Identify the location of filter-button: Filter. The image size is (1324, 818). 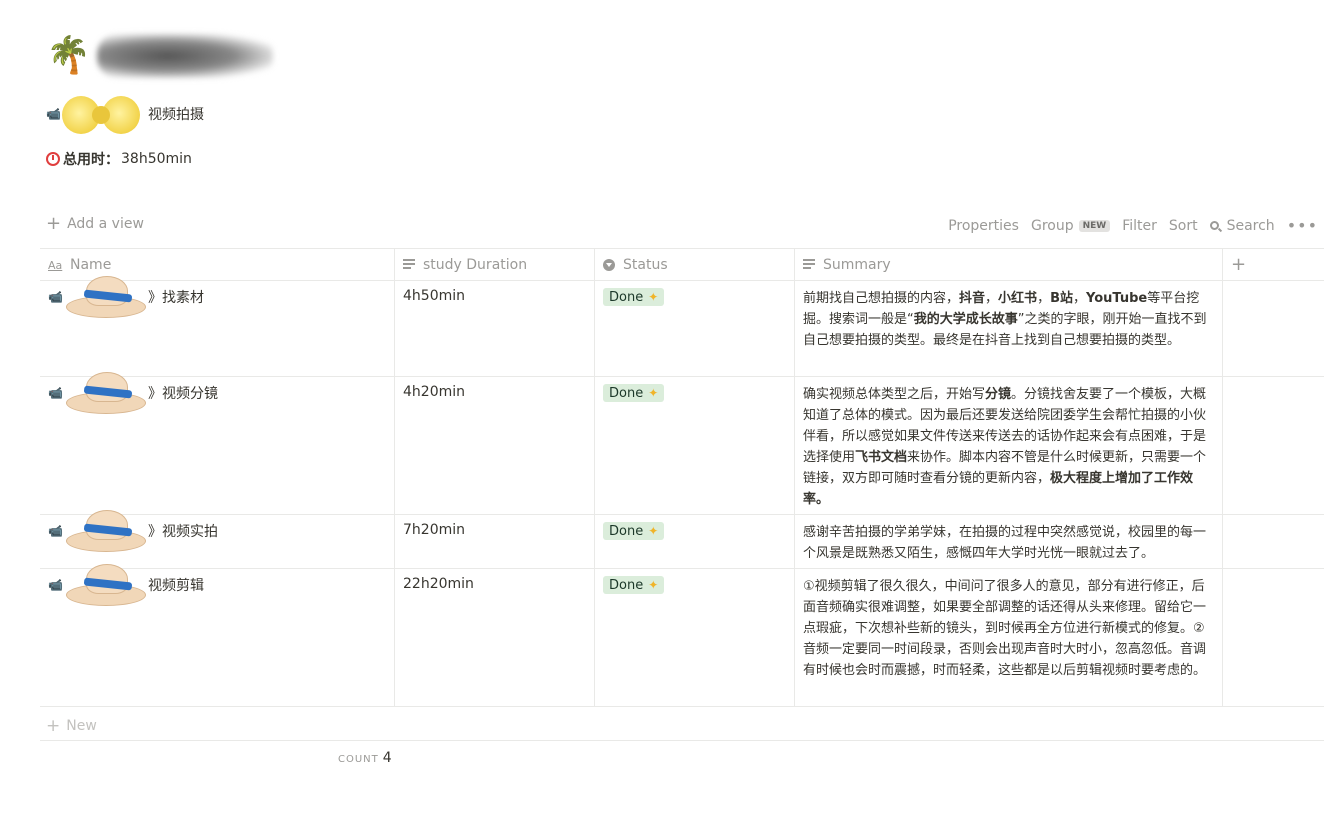
(1139, 226).